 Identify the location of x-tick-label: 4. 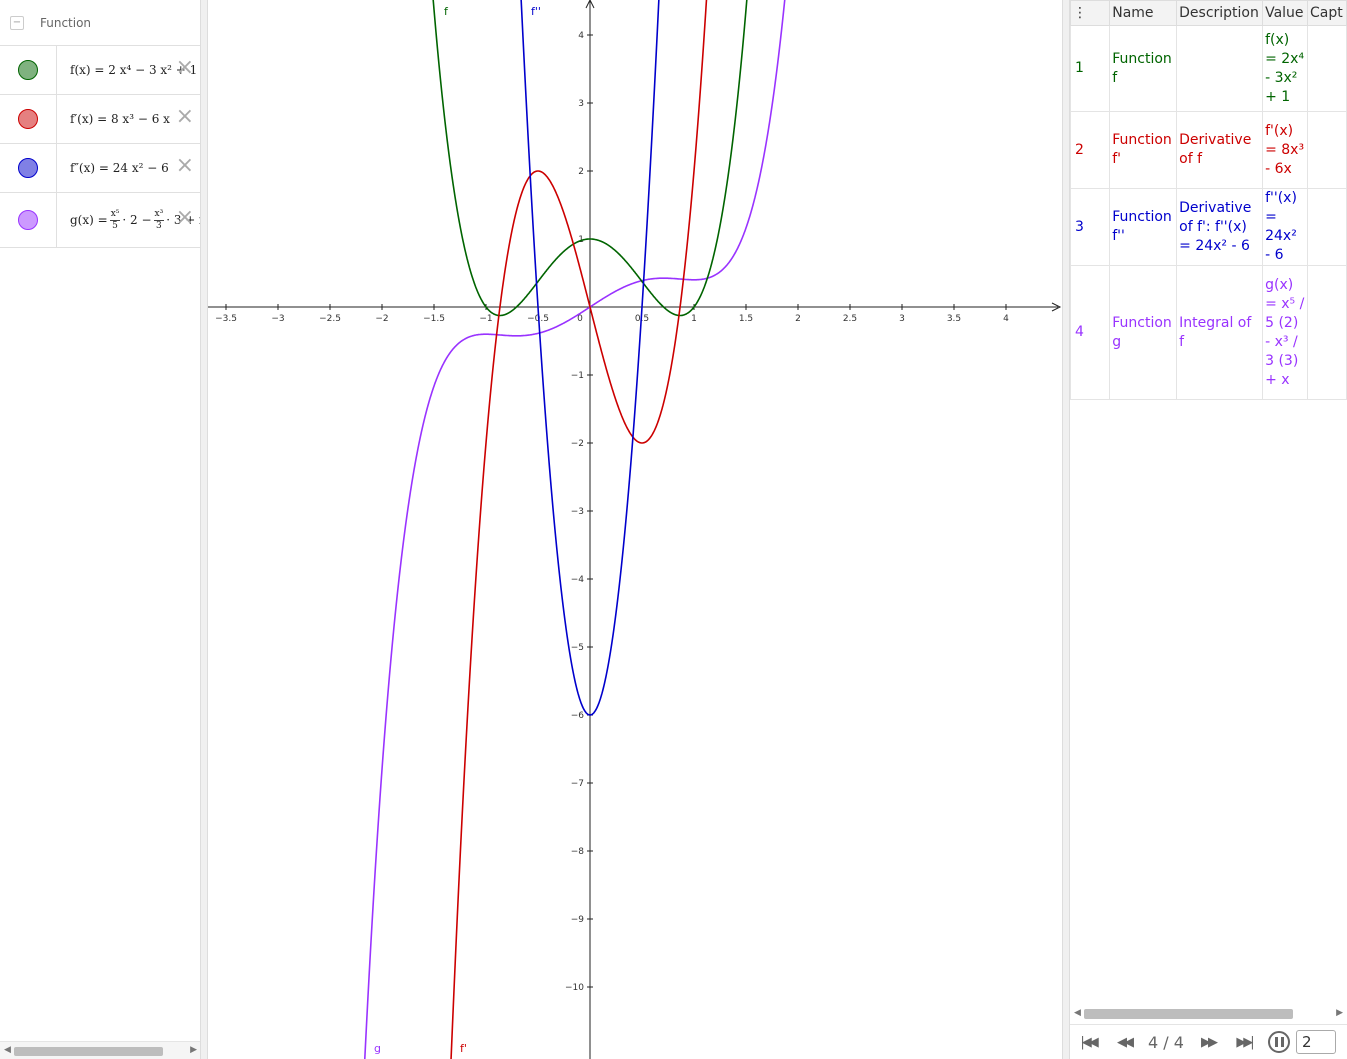
(1006, 319).